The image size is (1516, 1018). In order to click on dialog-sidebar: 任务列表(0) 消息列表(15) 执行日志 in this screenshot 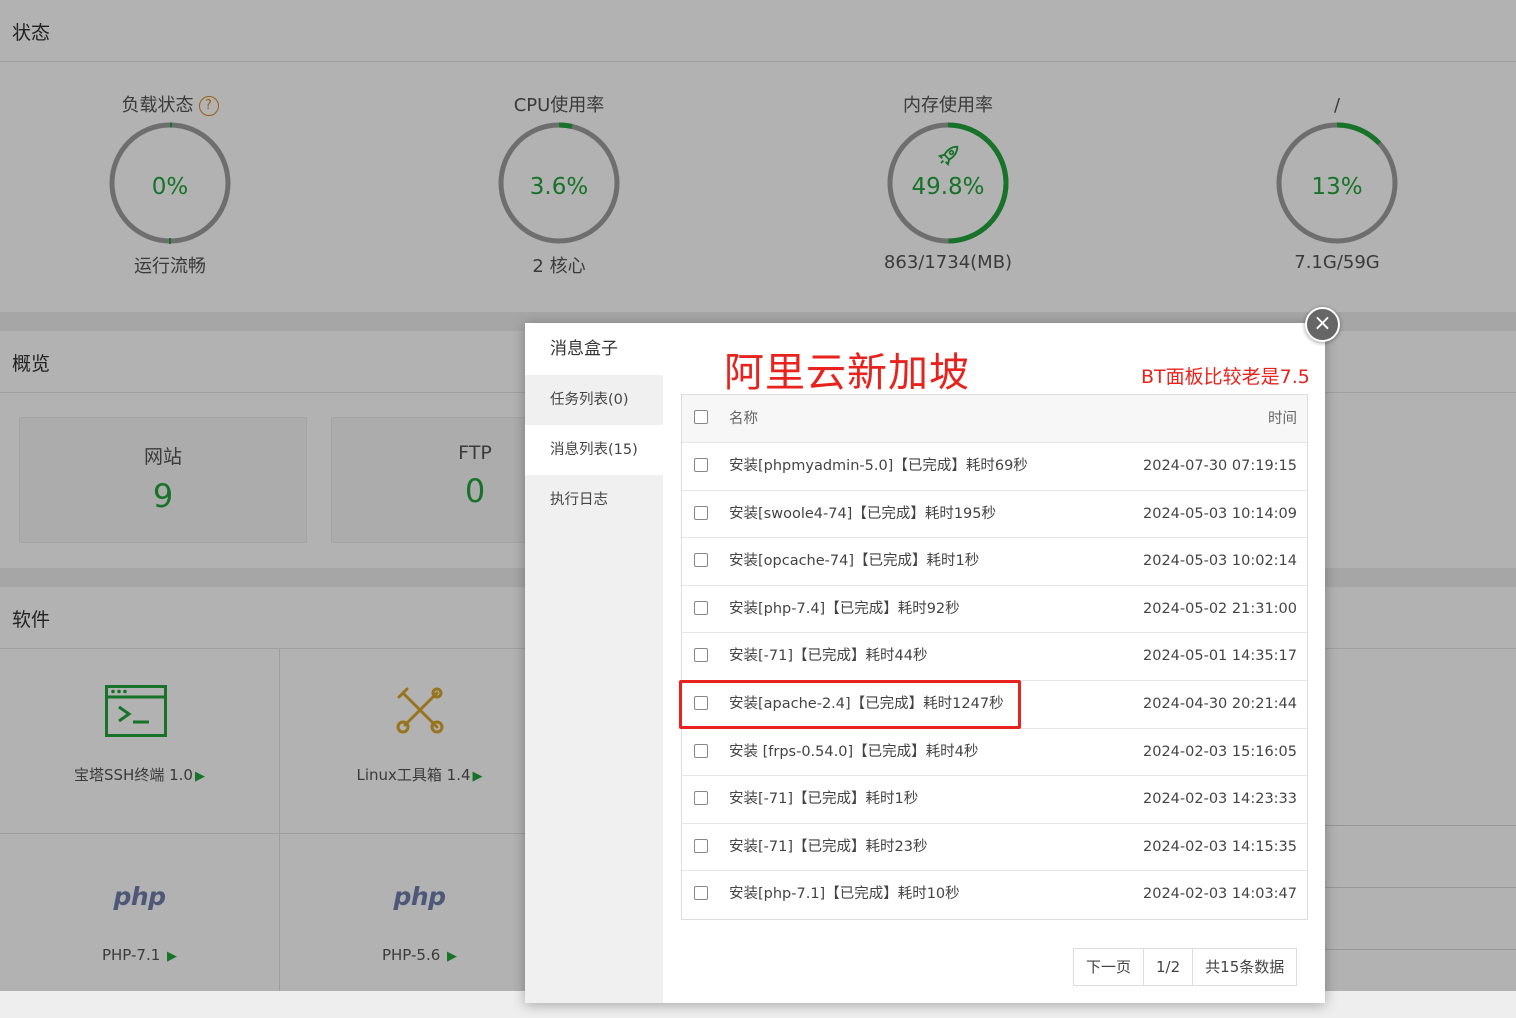, I will do `click(594, 689)`.